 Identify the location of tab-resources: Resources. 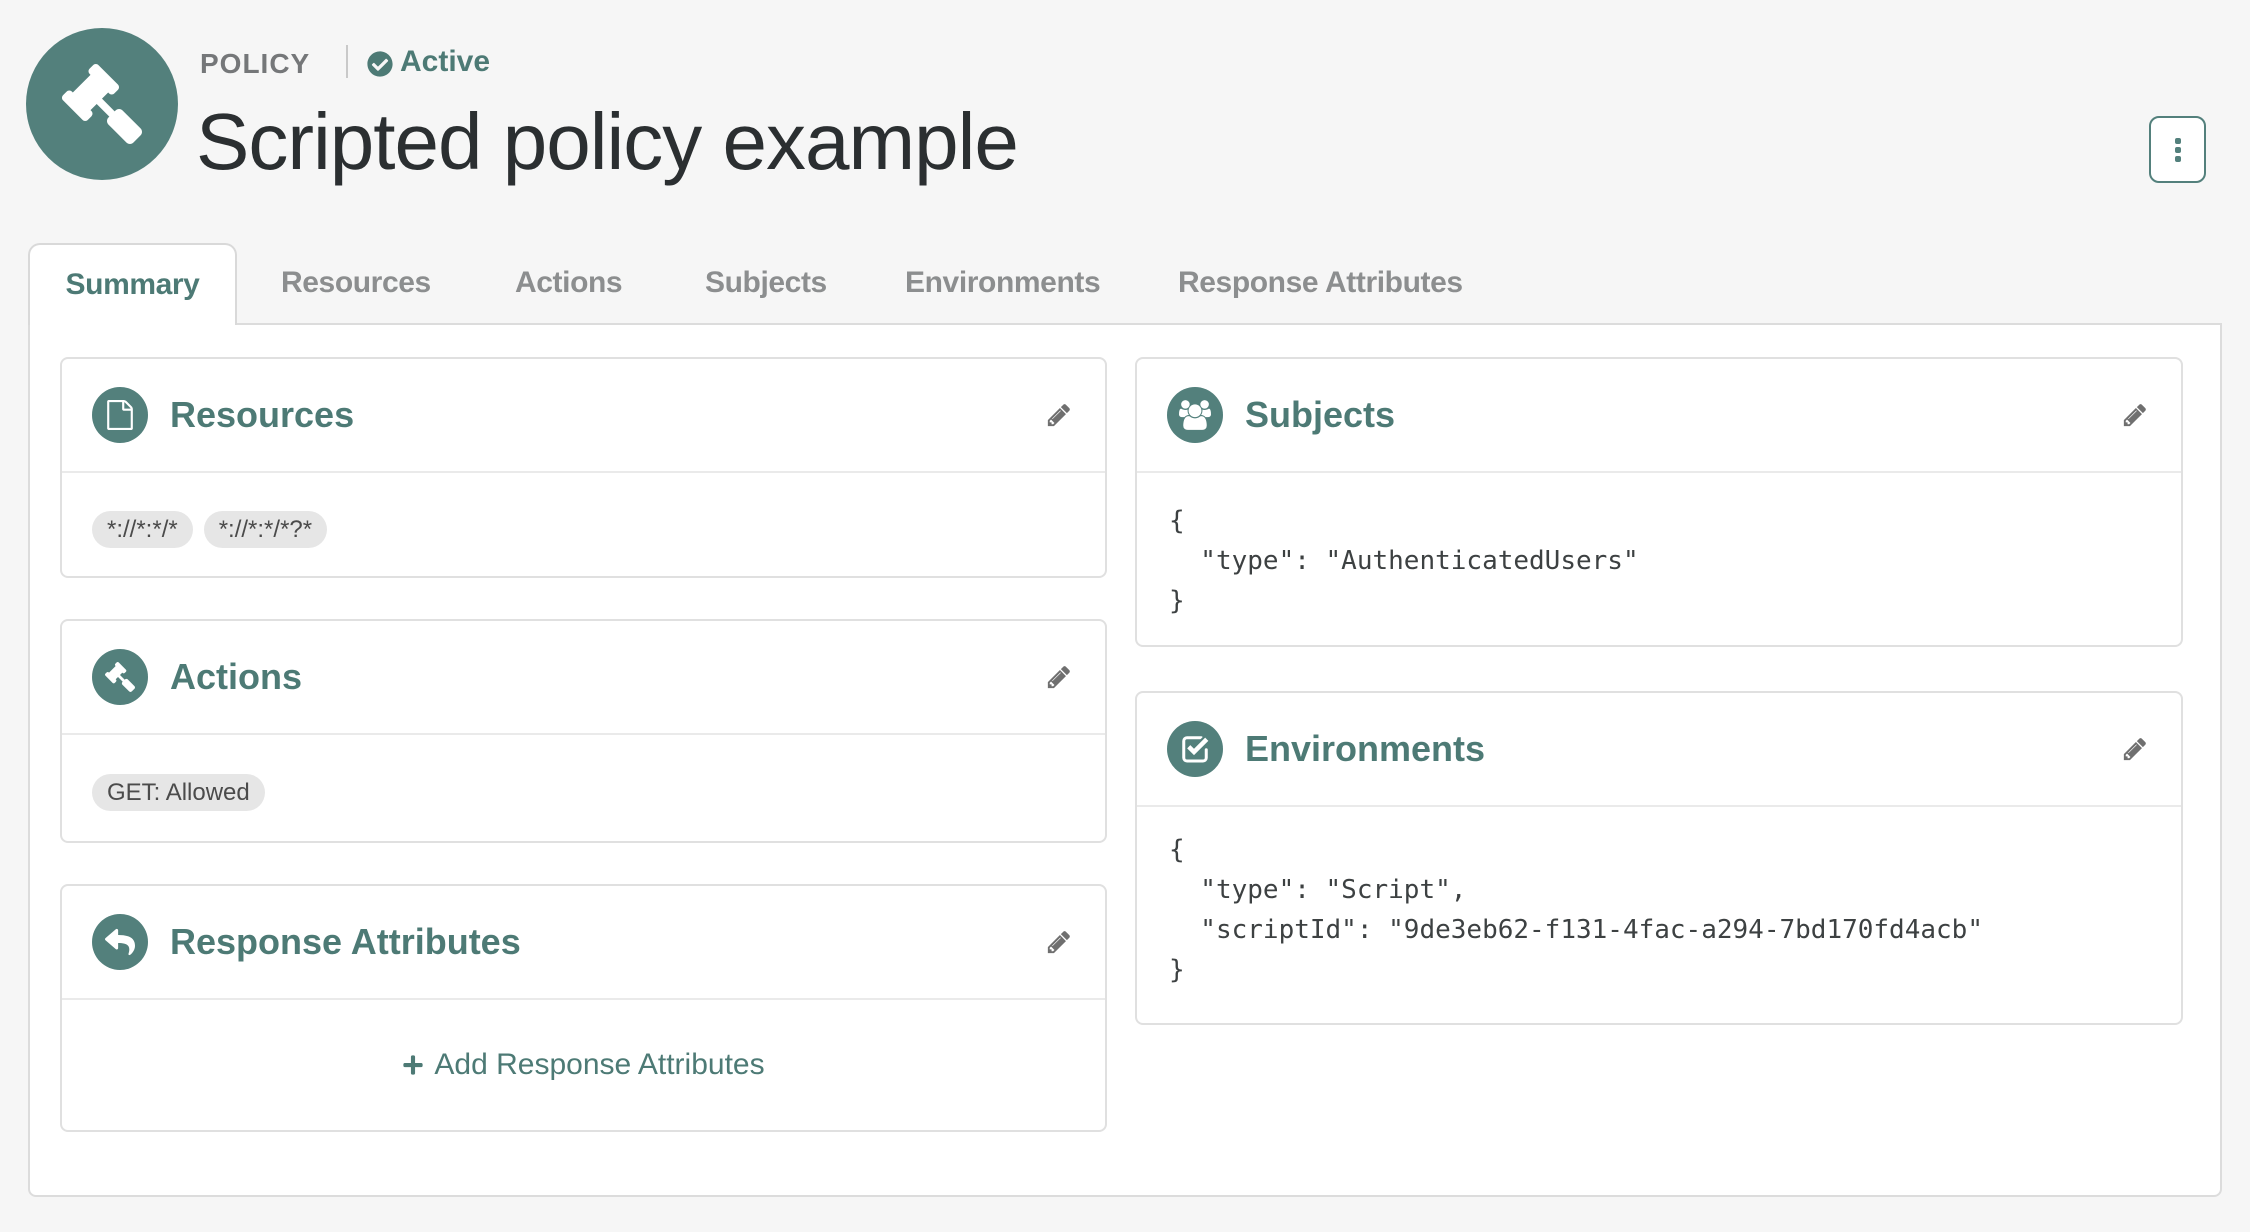
(356, 283).